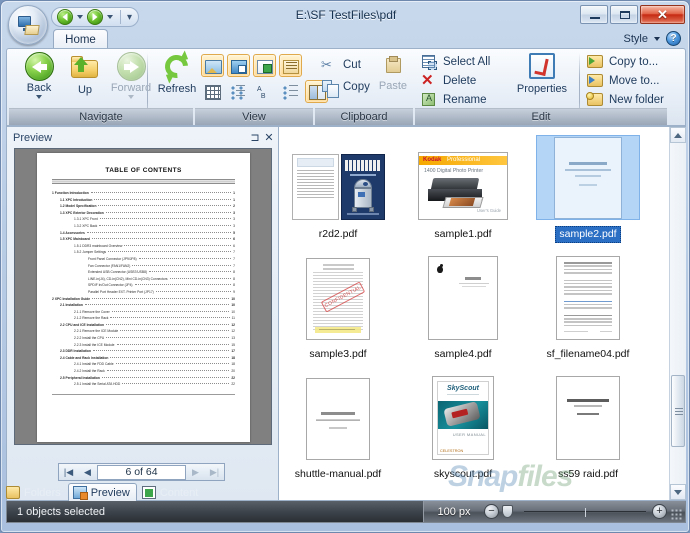 This screenshot has height=533, width=690. What do you see at coordinates (80, 39) in the screenshot?
I see `tab-home: Home` at bounding box center [80, 39].